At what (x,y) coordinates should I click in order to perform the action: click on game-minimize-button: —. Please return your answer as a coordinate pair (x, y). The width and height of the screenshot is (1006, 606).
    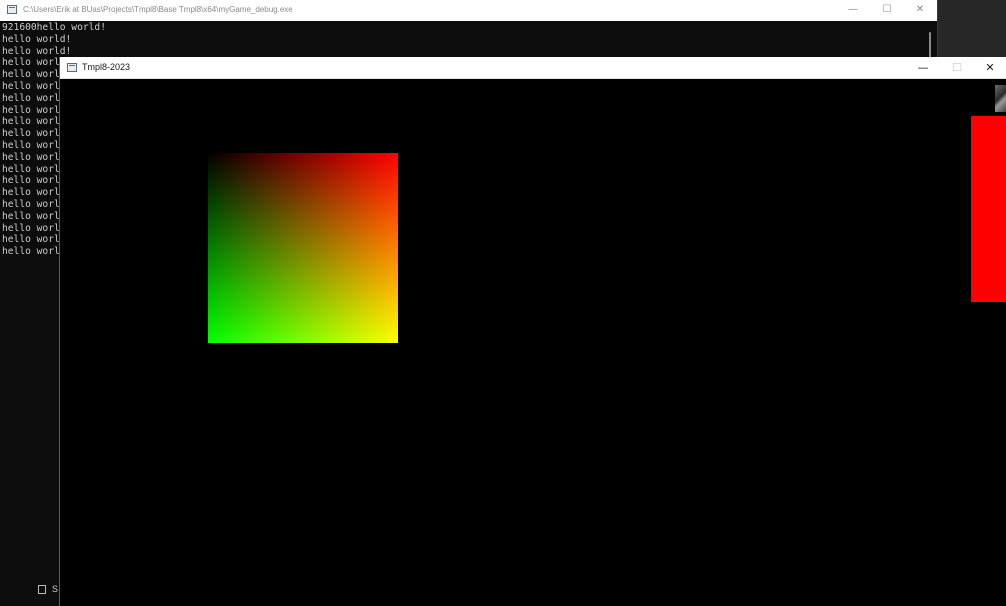
    Looking at the image, I should click on (923, 68).